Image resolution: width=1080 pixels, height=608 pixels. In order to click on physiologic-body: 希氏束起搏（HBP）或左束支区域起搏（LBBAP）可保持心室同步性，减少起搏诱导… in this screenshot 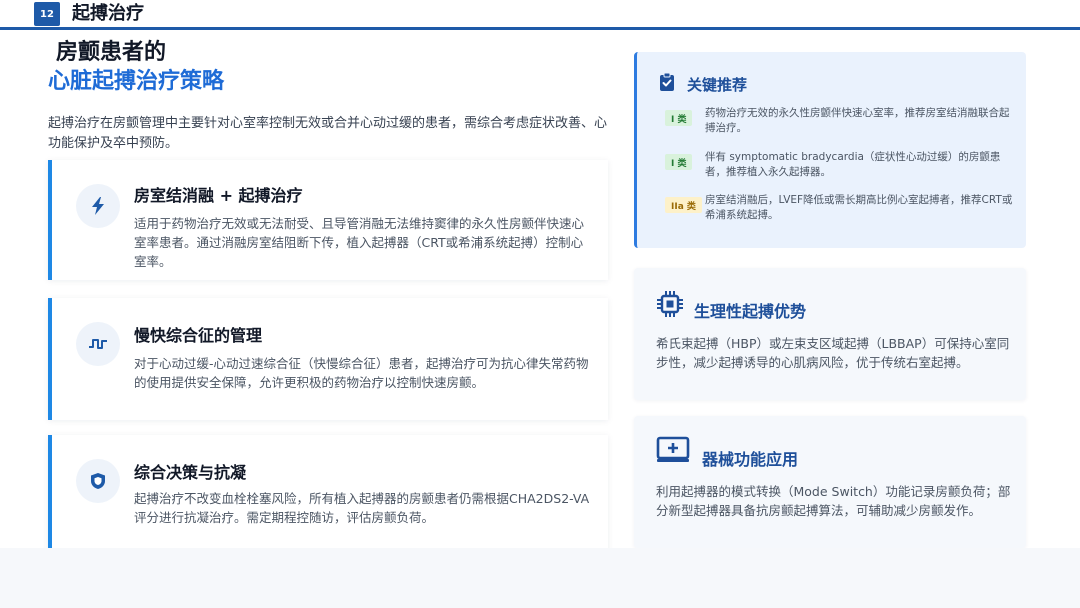, I will do `click(833, 353)`.